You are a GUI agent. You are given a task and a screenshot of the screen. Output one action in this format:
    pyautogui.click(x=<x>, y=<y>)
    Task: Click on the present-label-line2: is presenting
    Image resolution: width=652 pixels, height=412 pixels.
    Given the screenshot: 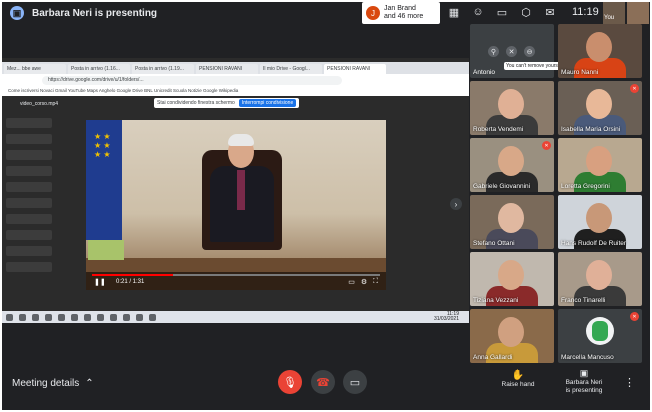 What is the action you would take?
    pyautogui.click(x=584, y=390)
    